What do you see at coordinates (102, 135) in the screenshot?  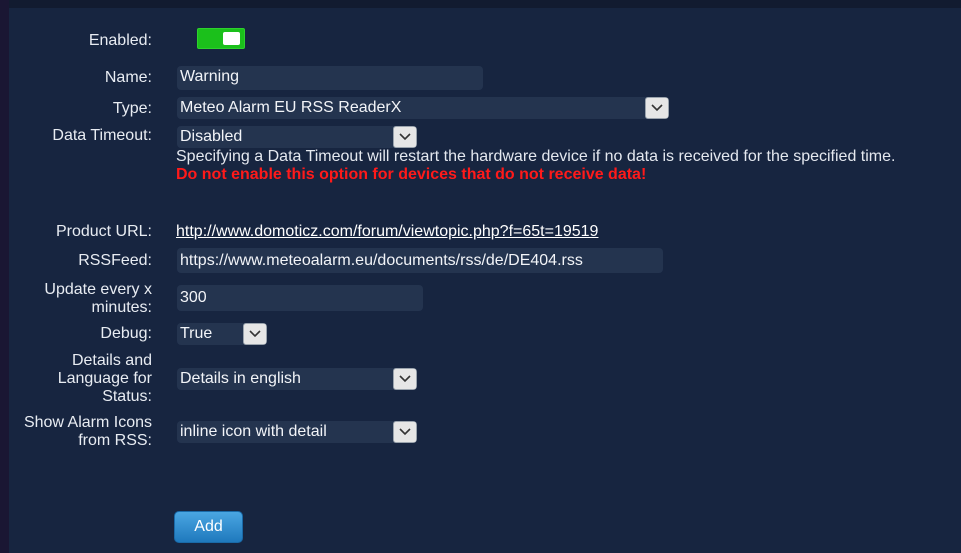 I see `data-timeout-label: Data Timeout:` at bounding box center [102, 135].